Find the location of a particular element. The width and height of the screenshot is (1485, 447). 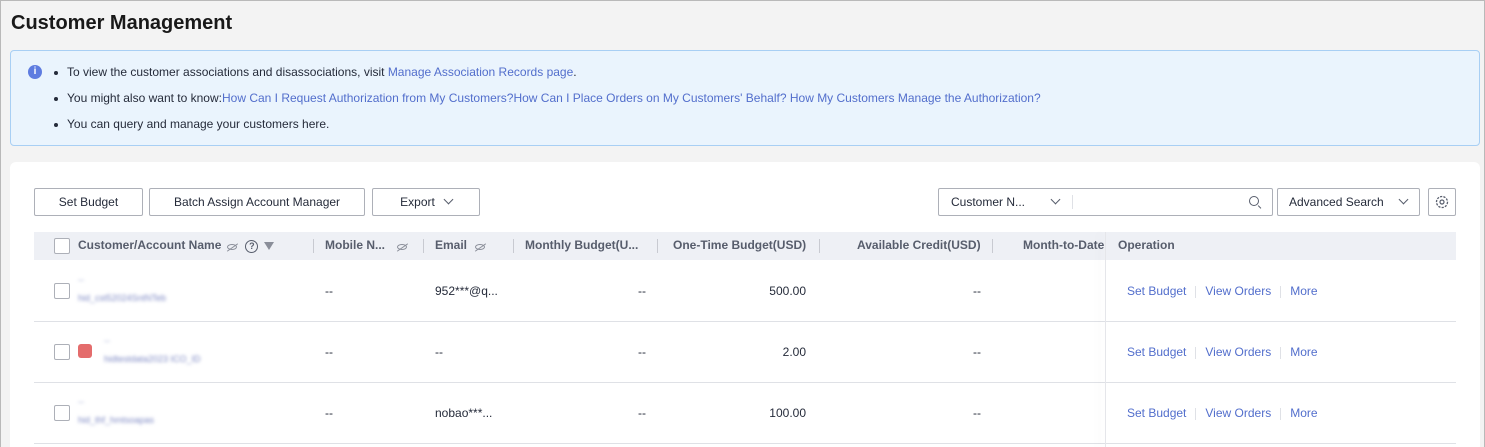

column-one-time-budget: One-Time Budget(USD) is located at coordinates (739, 246).